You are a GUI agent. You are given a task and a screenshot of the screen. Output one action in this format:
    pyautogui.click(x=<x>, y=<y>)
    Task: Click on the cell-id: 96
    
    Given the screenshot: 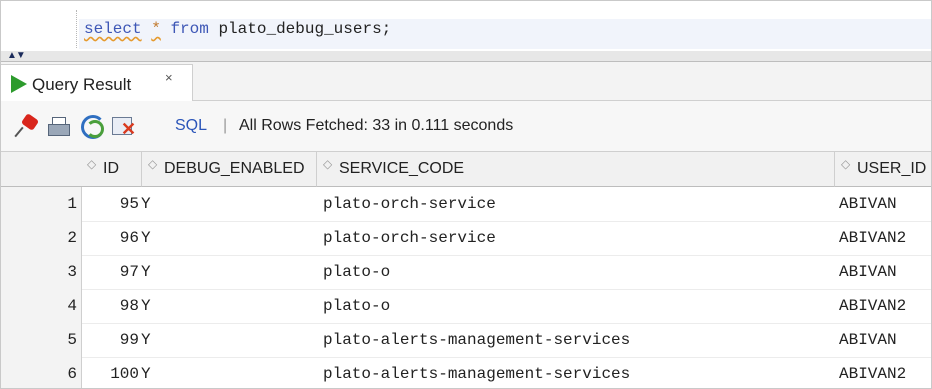 What is the action you would take?
    pyautogui.click(x=110, y=238)
    